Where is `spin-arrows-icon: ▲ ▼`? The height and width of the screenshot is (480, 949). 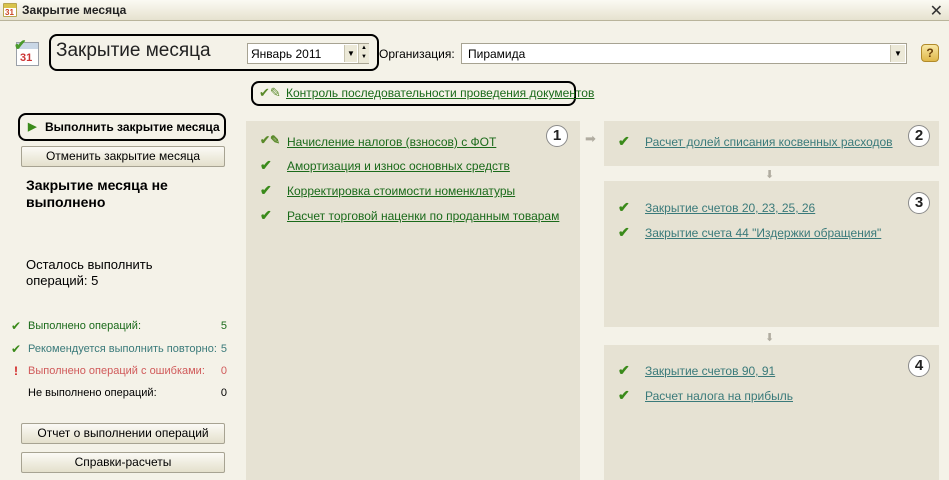 spin-arrows-icon: ▲ ▼ is located at coordinates (363, 53).